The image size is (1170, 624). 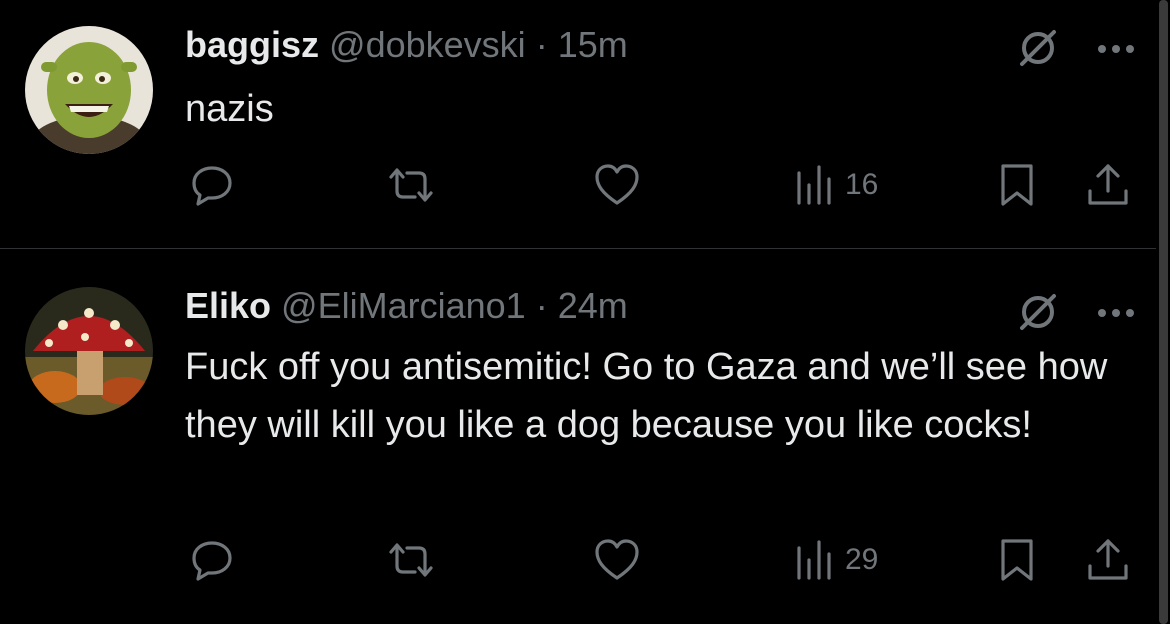 I want to click on view-count: 16, so click(x=862, y=184).